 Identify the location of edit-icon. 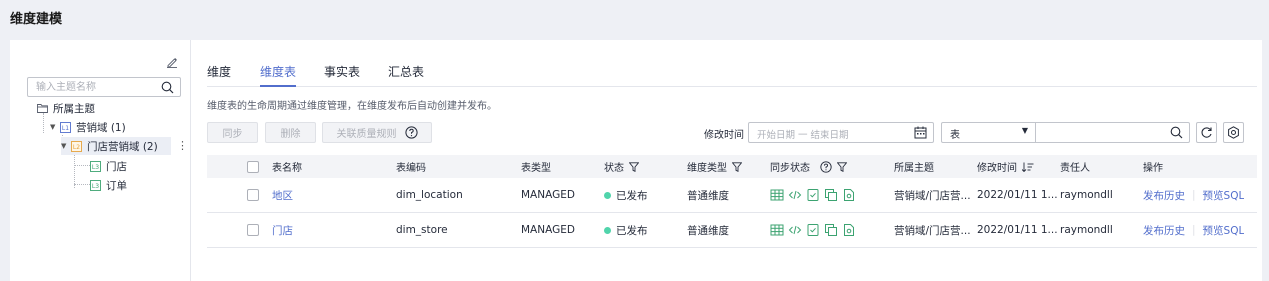
(172, 62).